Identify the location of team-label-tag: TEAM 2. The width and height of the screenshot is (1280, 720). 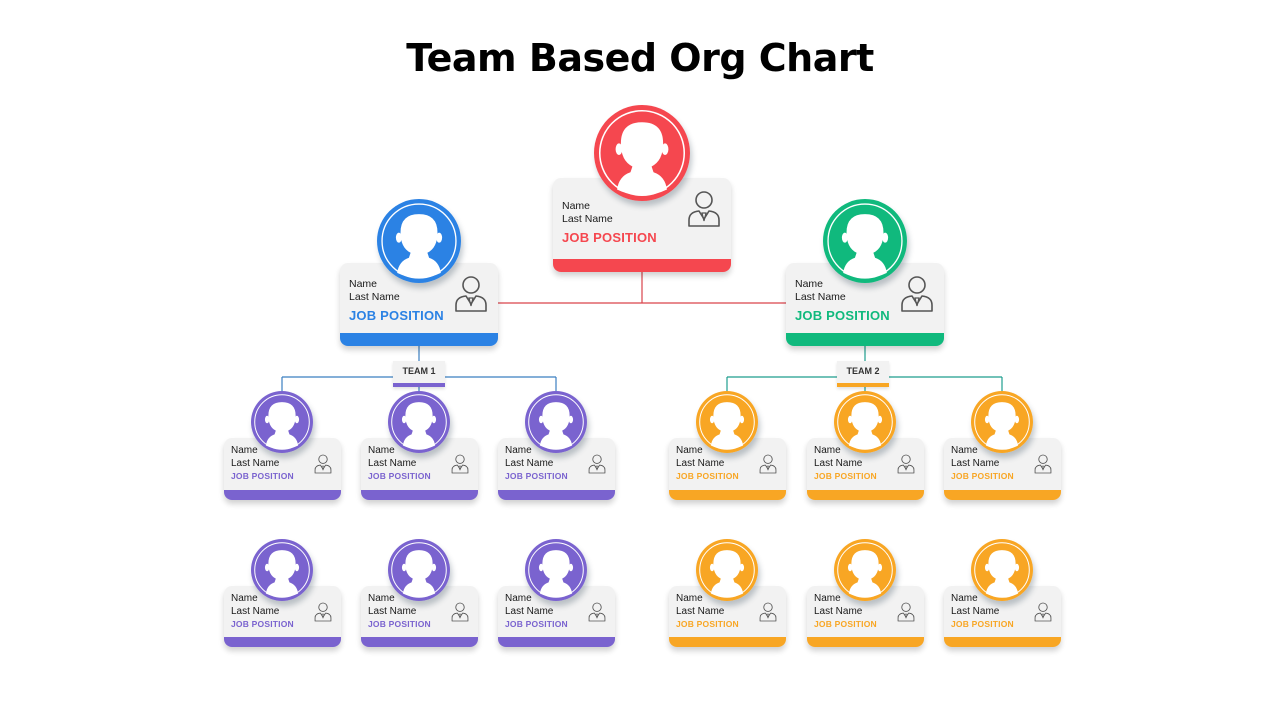
(863, 374).